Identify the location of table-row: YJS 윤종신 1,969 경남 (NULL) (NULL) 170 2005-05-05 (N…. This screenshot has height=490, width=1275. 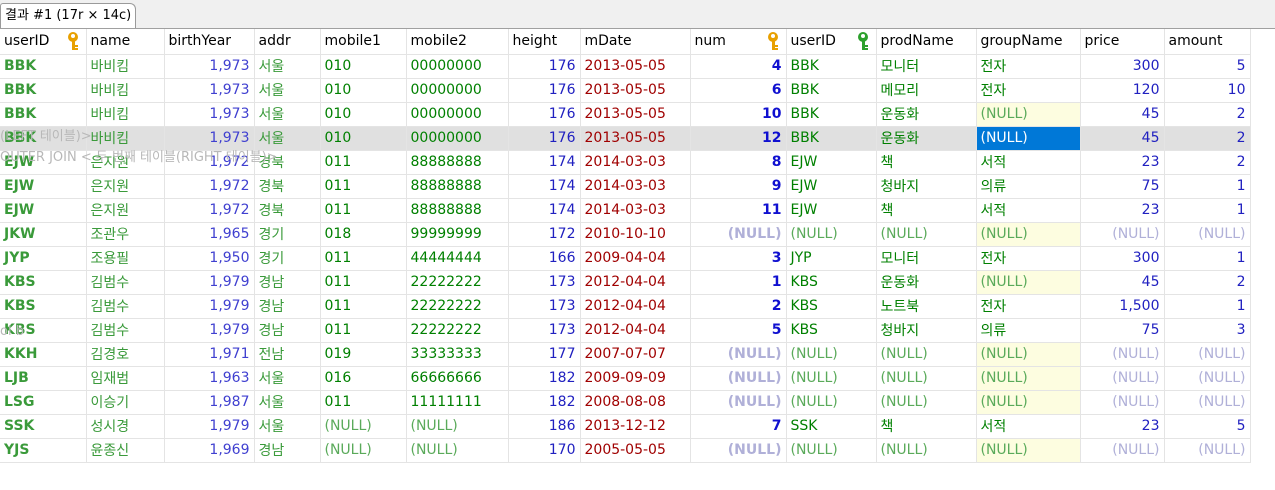
(625, 450).